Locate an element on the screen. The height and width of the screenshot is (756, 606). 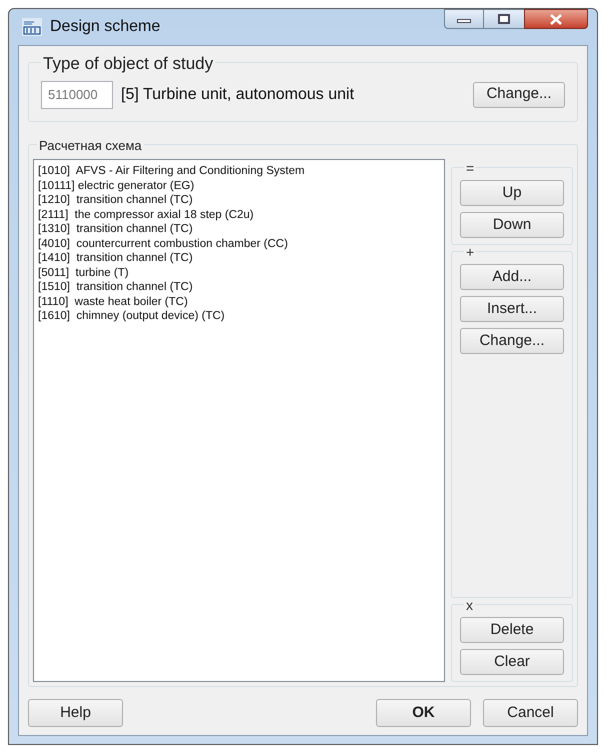
list-item: [1110] waste heat boiler (TC) is located at coordinates (239, 301).